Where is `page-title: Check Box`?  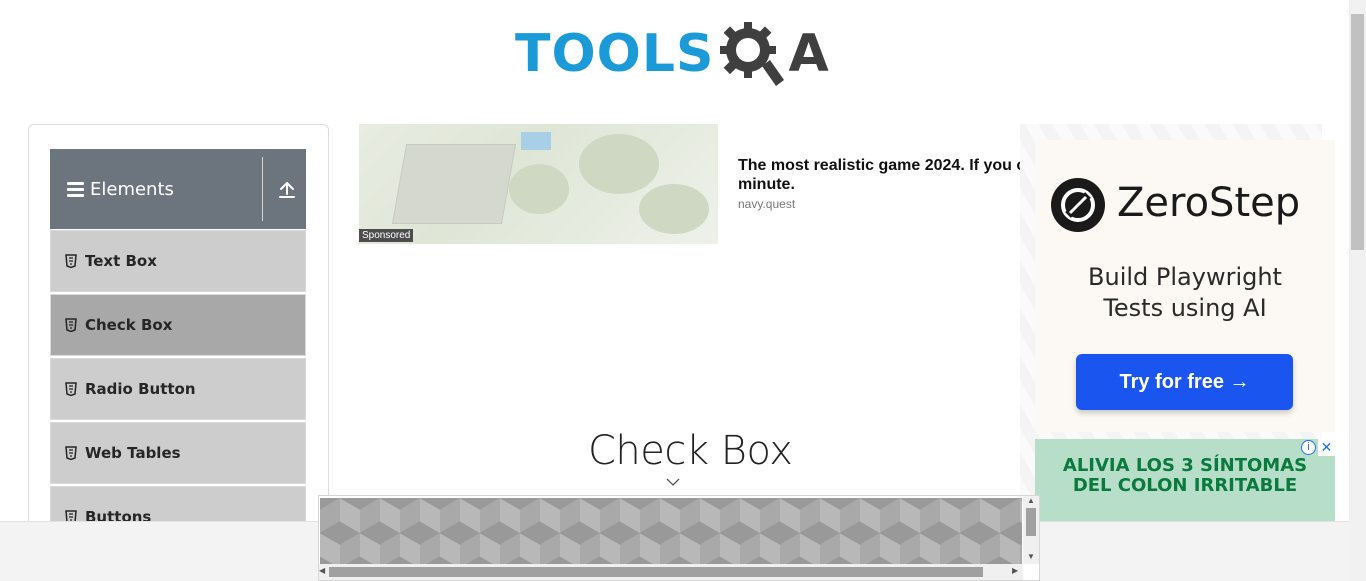
page-title: Check Box is located at coordinates (690, 451).